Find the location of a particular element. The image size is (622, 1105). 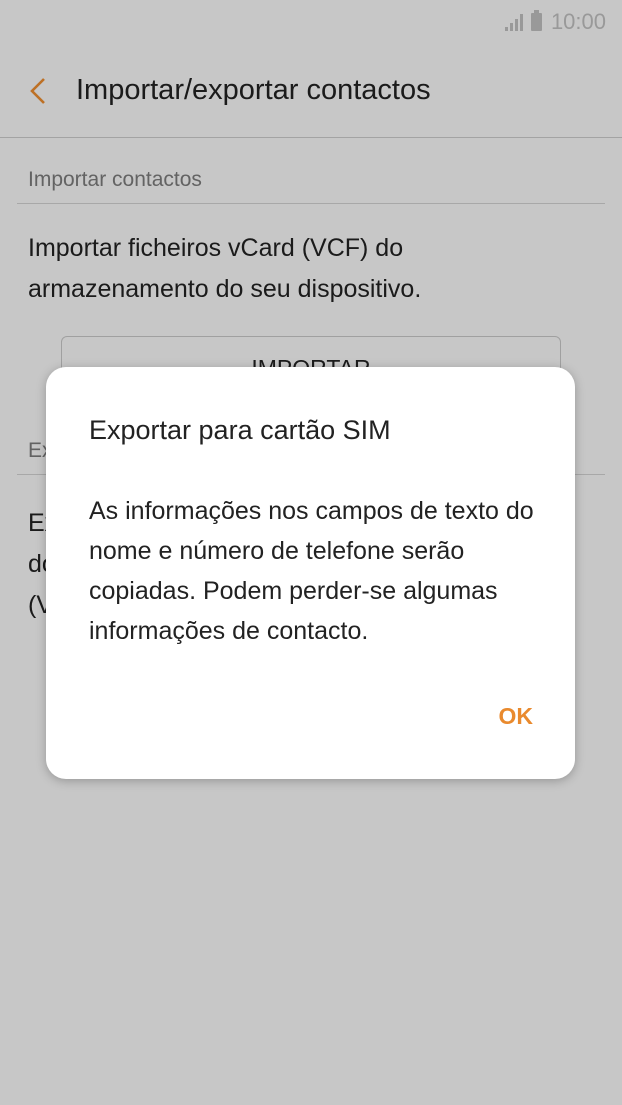

ok-button: OK is located at coordinates (516, 716).